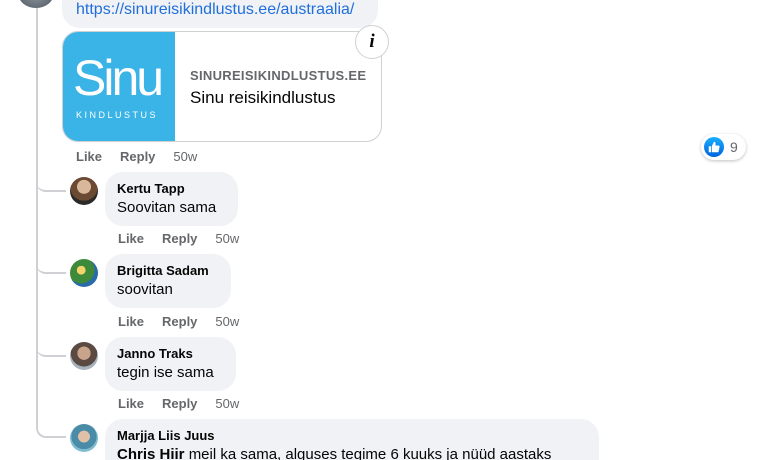 The width and height of the screenshot is (770, 460). Describe the element at coordinates (352, 435) in the screenshot. I see `commenter-name: Marjja Liis Juus` at that location.